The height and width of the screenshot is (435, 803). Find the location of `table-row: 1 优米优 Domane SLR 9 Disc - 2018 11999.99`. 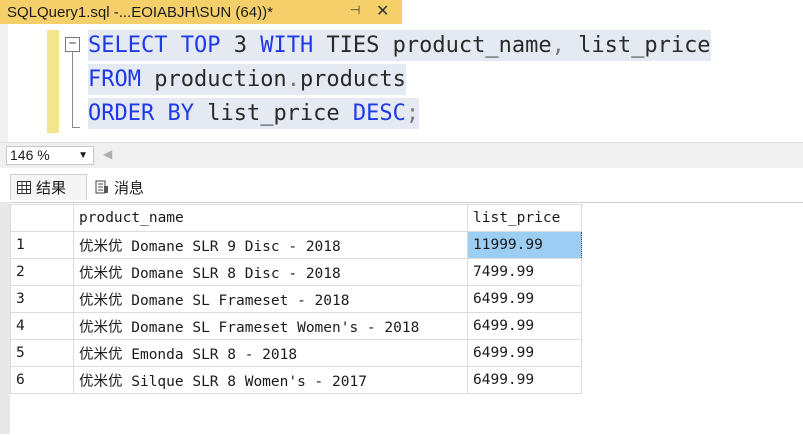

table-row: 1 优米优 Domane SLR 9 Disc - 2018 11999.99 is located at coordinates (296, 245).